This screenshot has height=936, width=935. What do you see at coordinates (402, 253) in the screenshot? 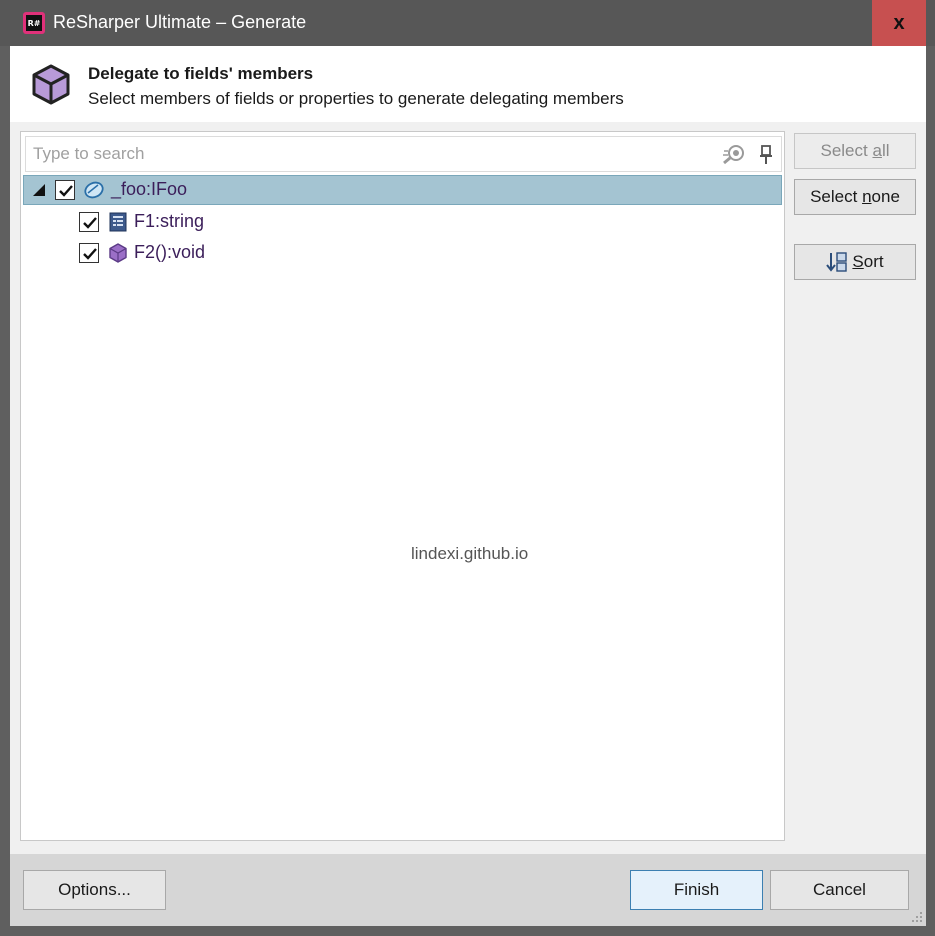
I see `tree-row-f2: F2():void` at bounding box center [402, 253].